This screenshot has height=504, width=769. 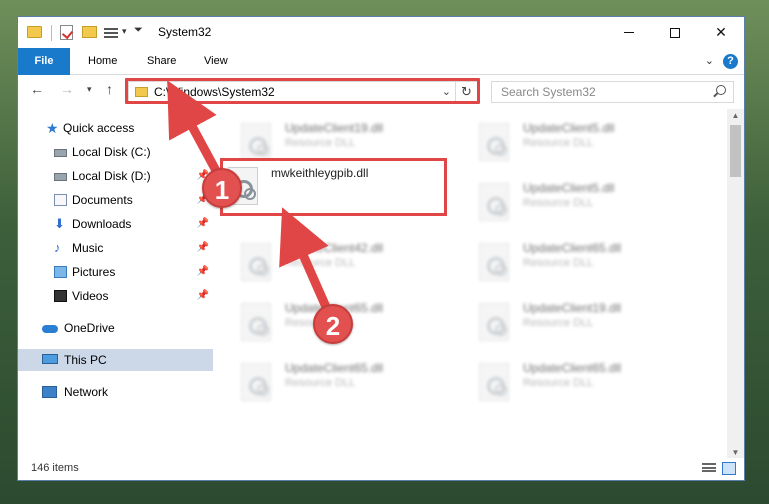 I want to click on close-icon: ✕, so click(x=721, y=32).